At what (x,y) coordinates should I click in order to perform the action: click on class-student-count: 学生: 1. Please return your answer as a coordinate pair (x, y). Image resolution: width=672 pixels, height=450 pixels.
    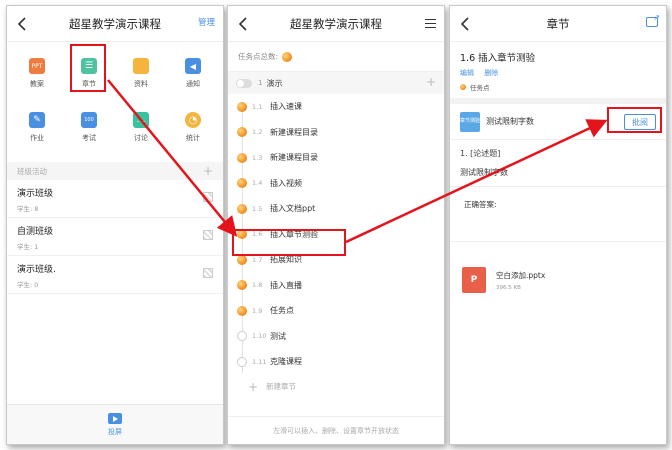
    Looking at the image, I should click on (28, 247).